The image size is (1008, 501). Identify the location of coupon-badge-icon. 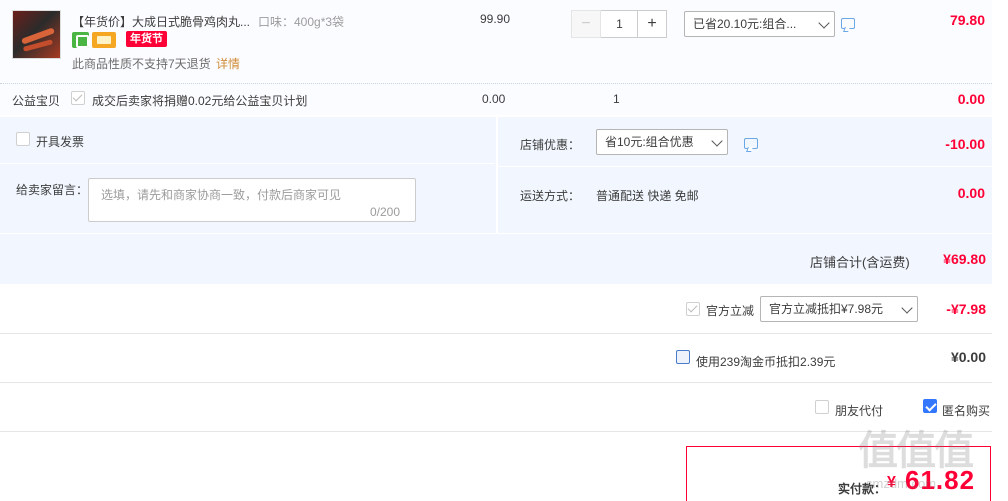
(104, 40).